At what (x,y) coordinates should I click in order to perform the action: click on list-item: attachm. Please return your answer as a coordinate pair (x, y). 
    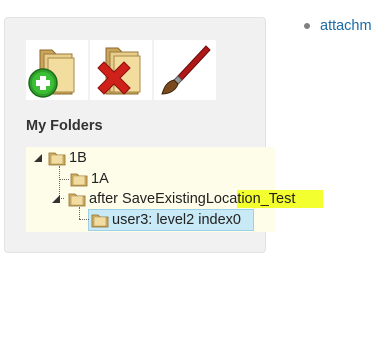
    Looking at the image, I should click on (337, 26).